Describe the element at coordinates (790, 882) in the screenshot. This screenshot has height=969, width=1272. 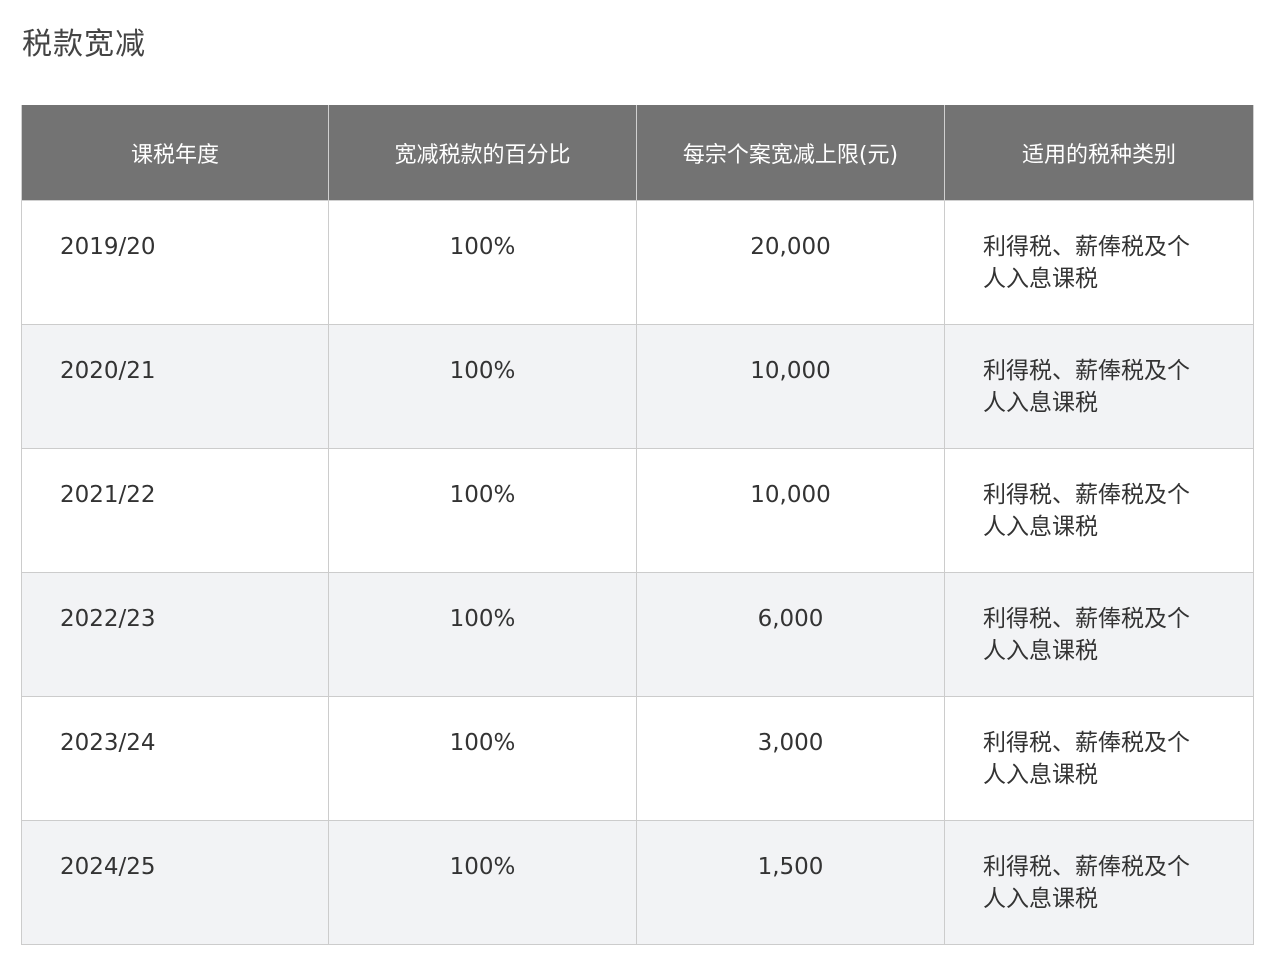
I see `cell-cap: 1,500` at that location.